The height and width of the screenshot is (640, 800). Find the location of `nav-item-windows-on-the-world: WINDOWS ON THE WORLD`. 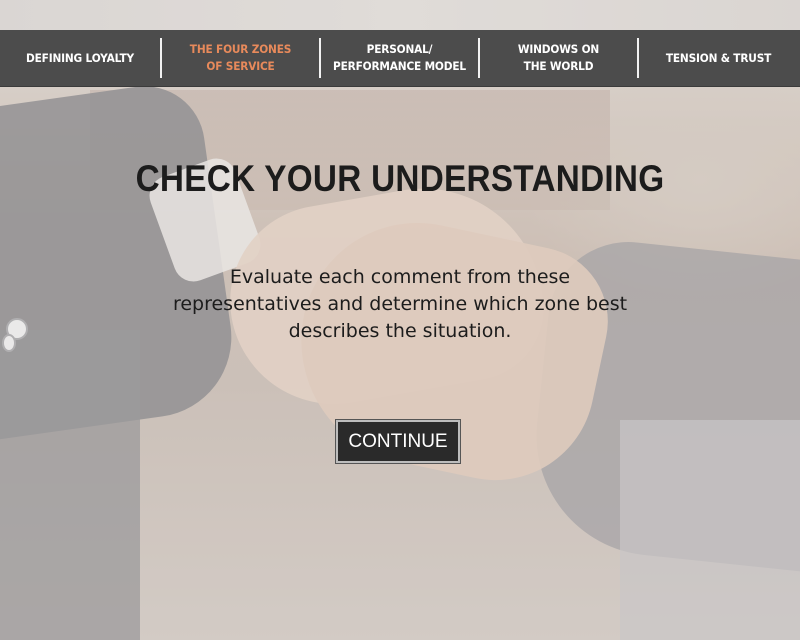

nav-item-windows-on-the-world: WINDOWS ON THE WORLD is located at coordinates (558, 58).